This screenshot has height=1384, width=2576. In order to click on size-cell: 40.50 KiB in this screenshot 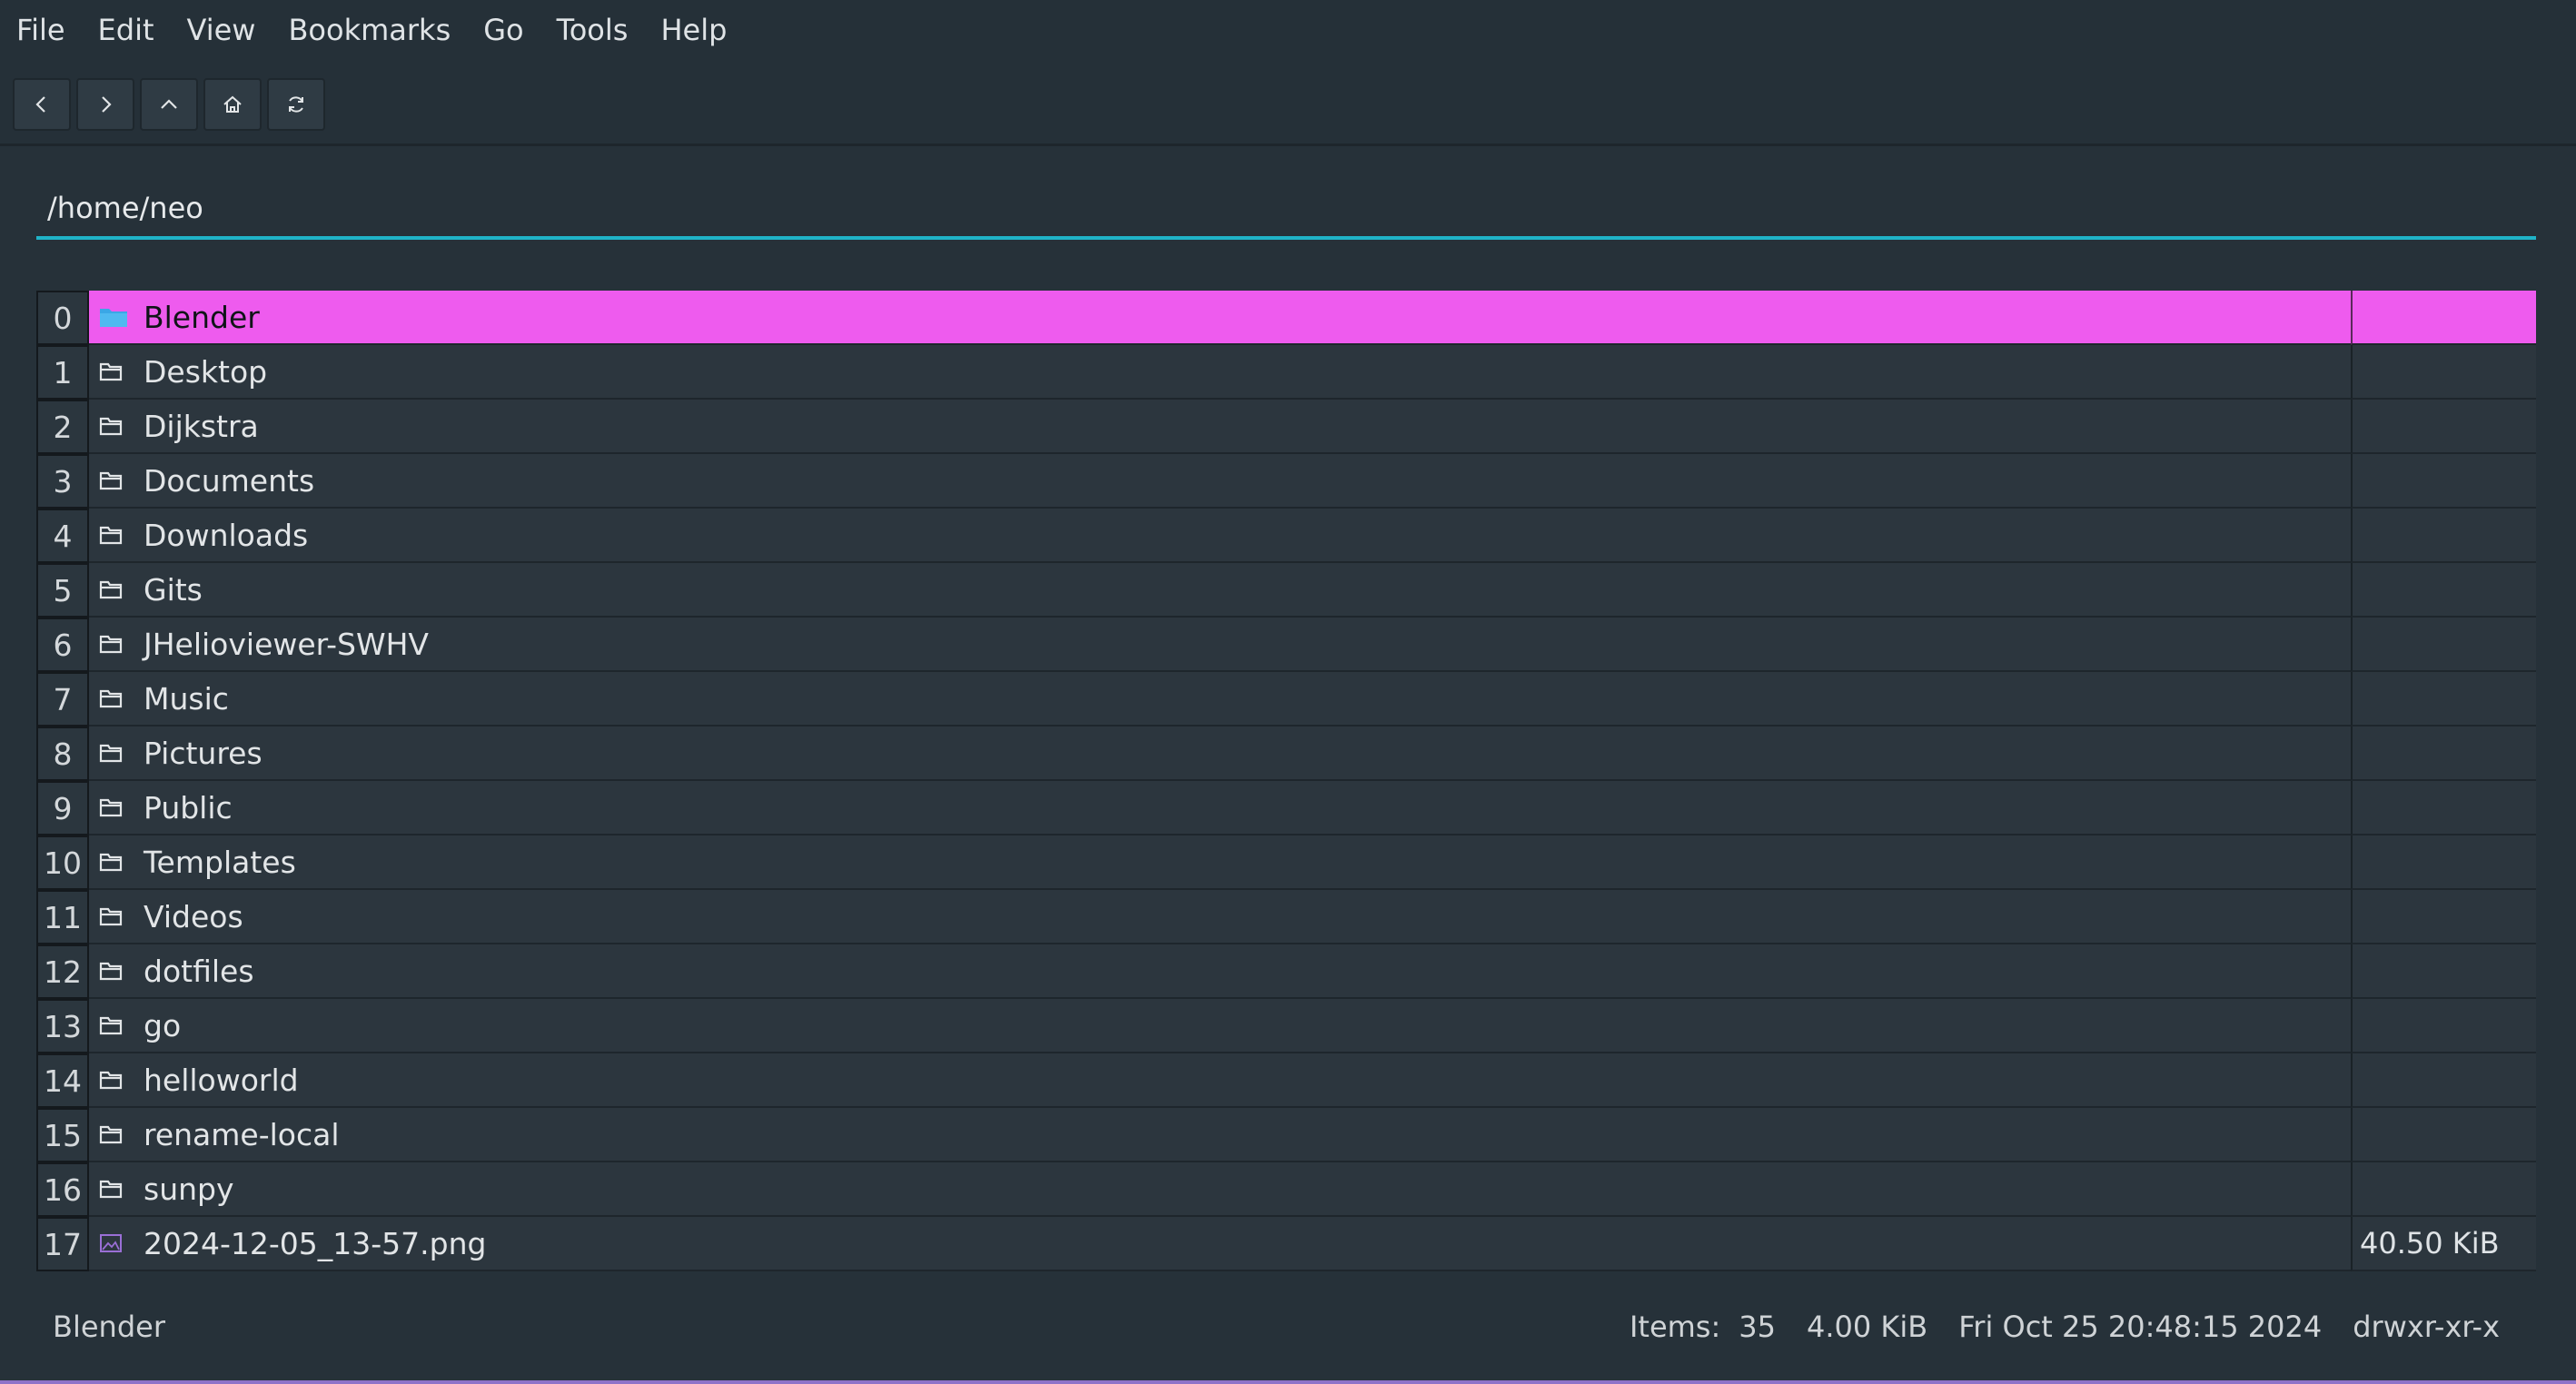, I will do `click(2443, 1244)`.